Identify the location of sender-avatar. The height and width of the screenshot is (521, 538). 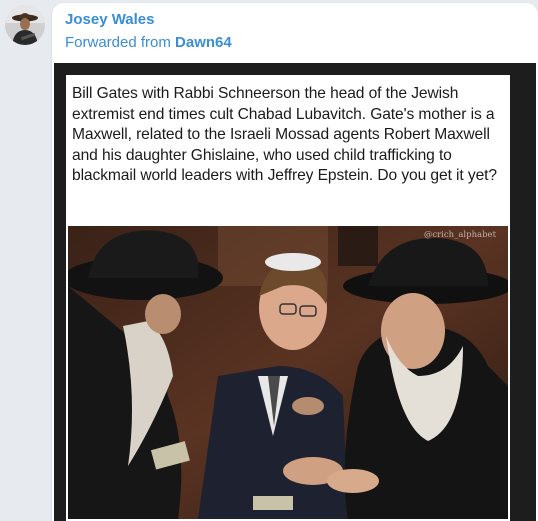
(25, 25).